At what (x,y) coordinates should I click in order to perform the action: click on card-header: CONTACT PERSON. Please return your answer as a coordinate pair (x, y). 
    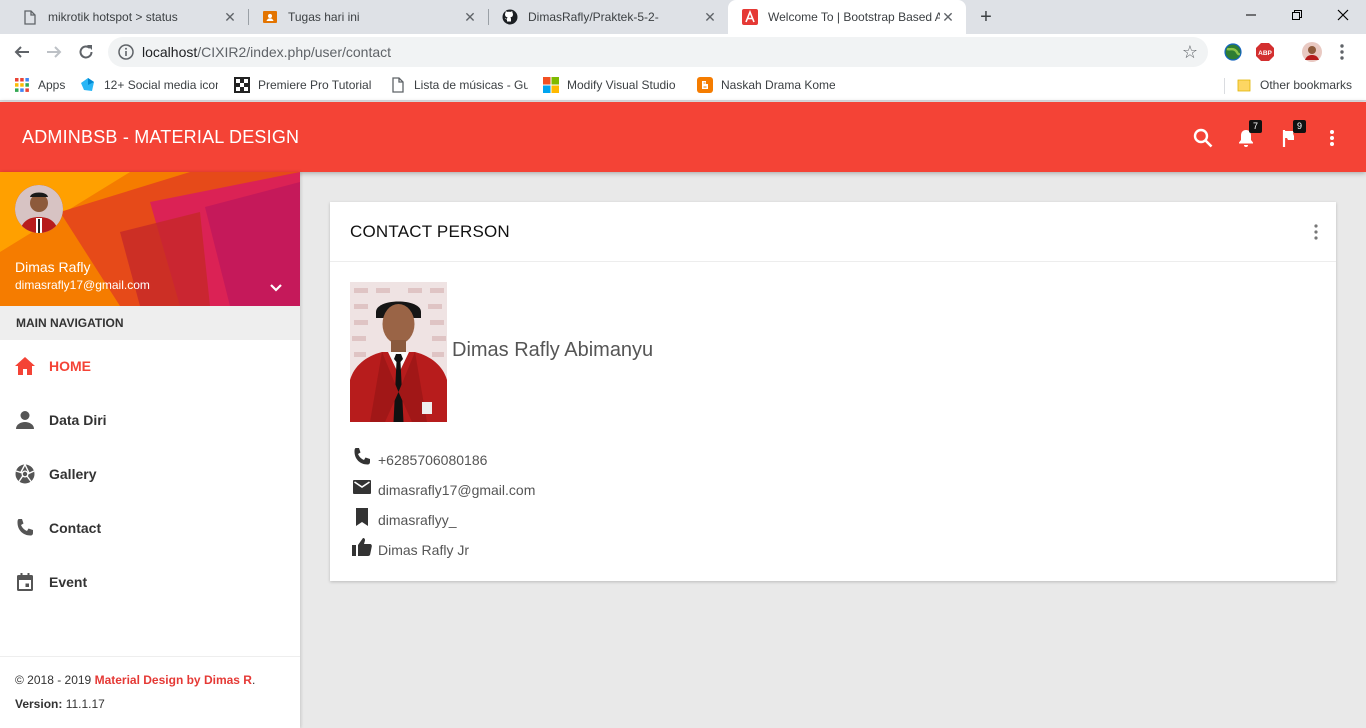
    Looking at the image, I should click on (833, 232).